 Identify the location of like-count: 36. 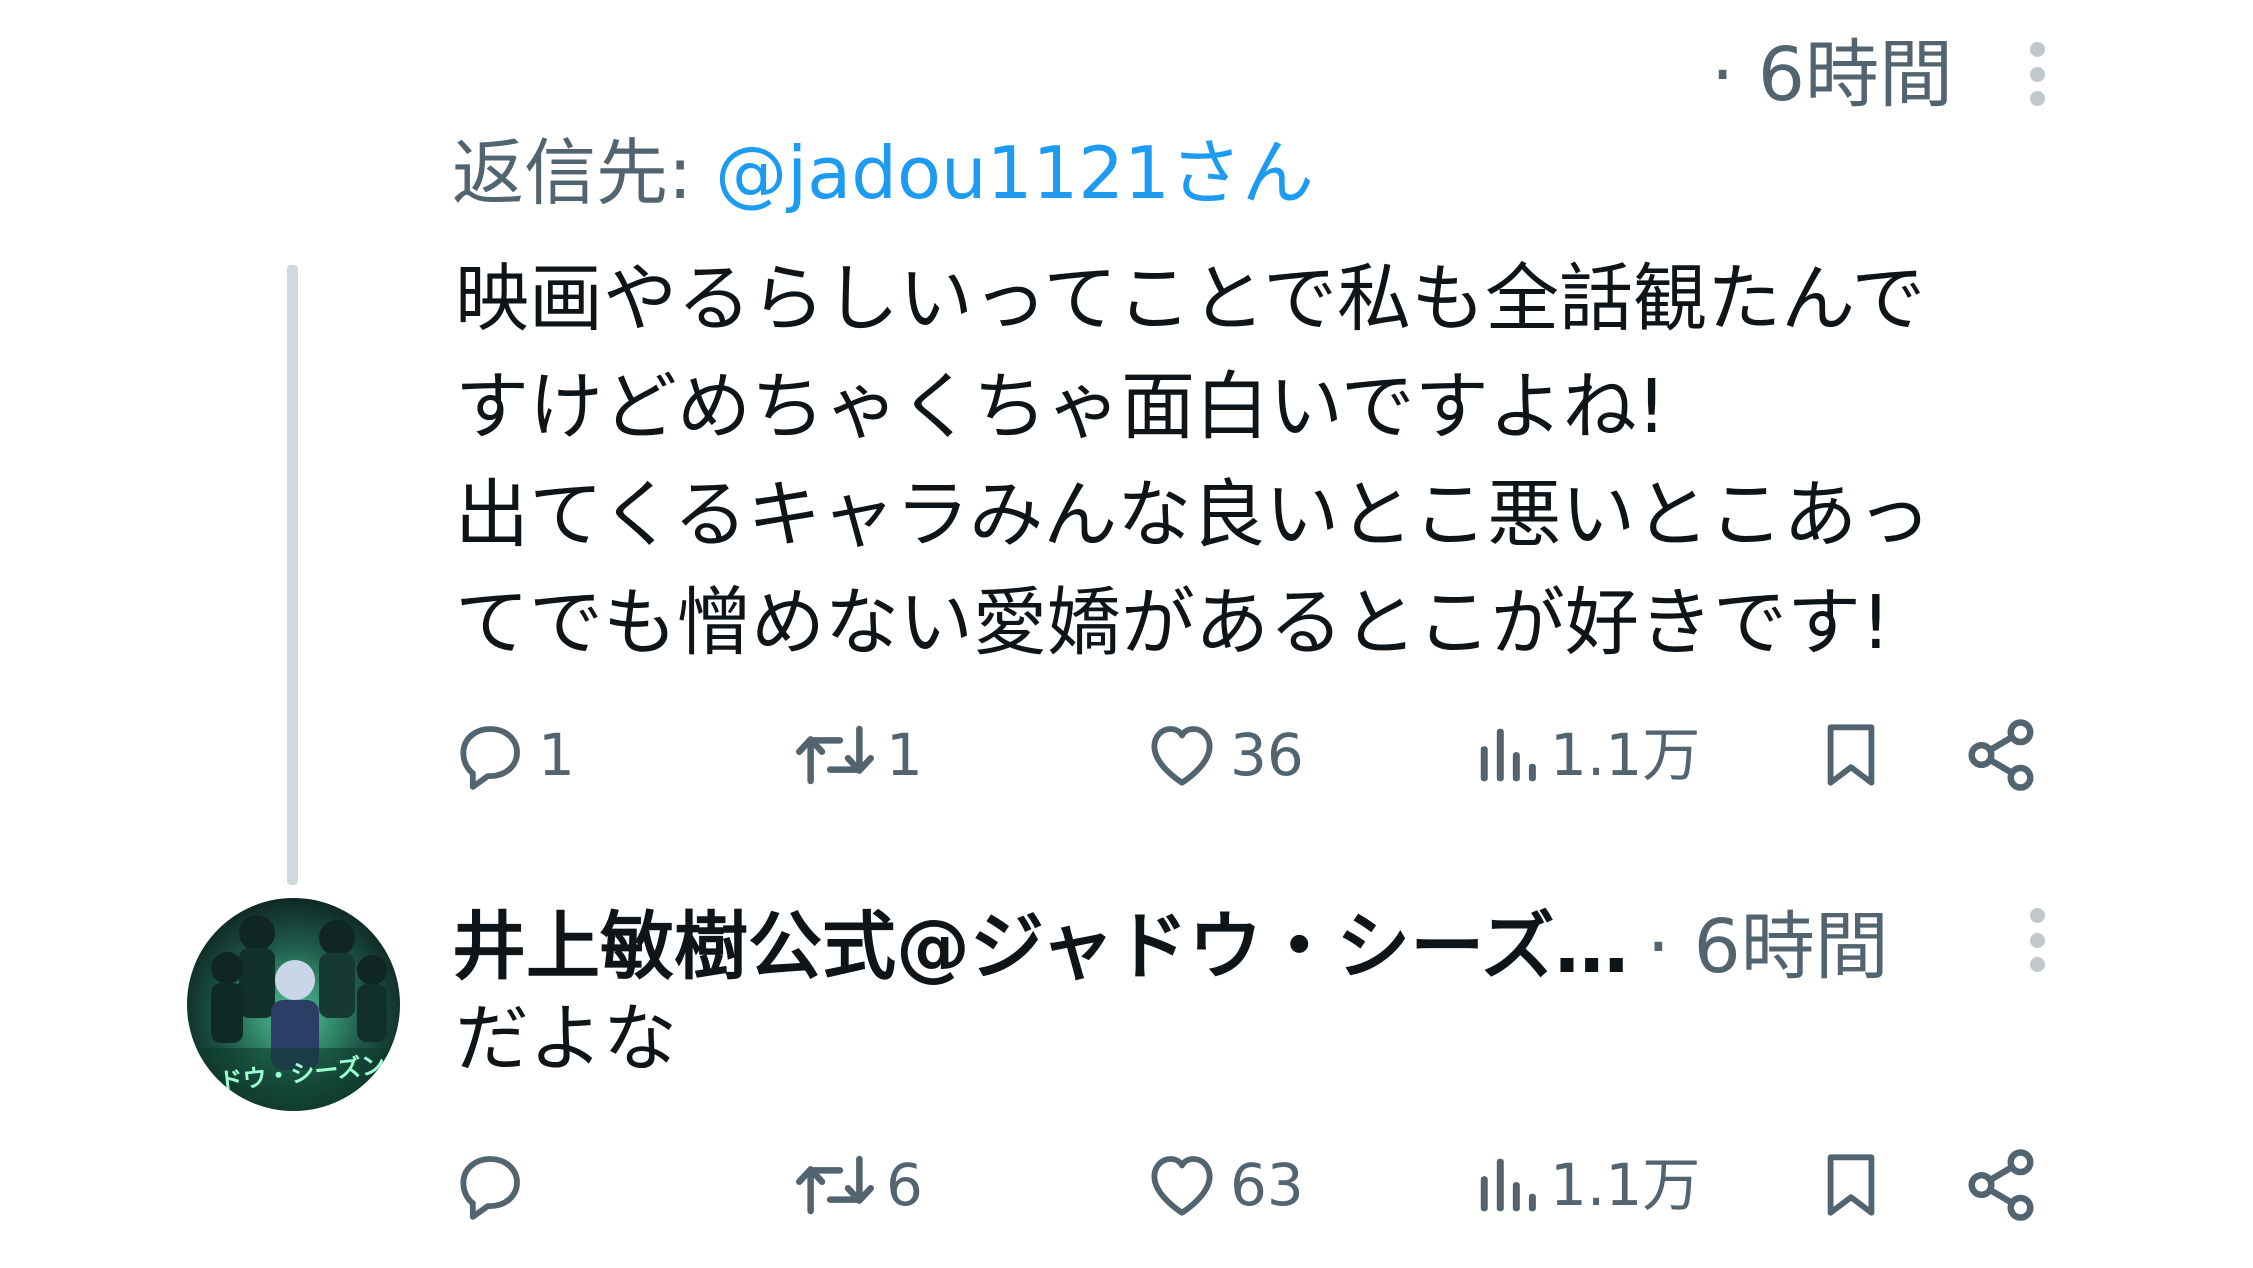
(1267, 755).